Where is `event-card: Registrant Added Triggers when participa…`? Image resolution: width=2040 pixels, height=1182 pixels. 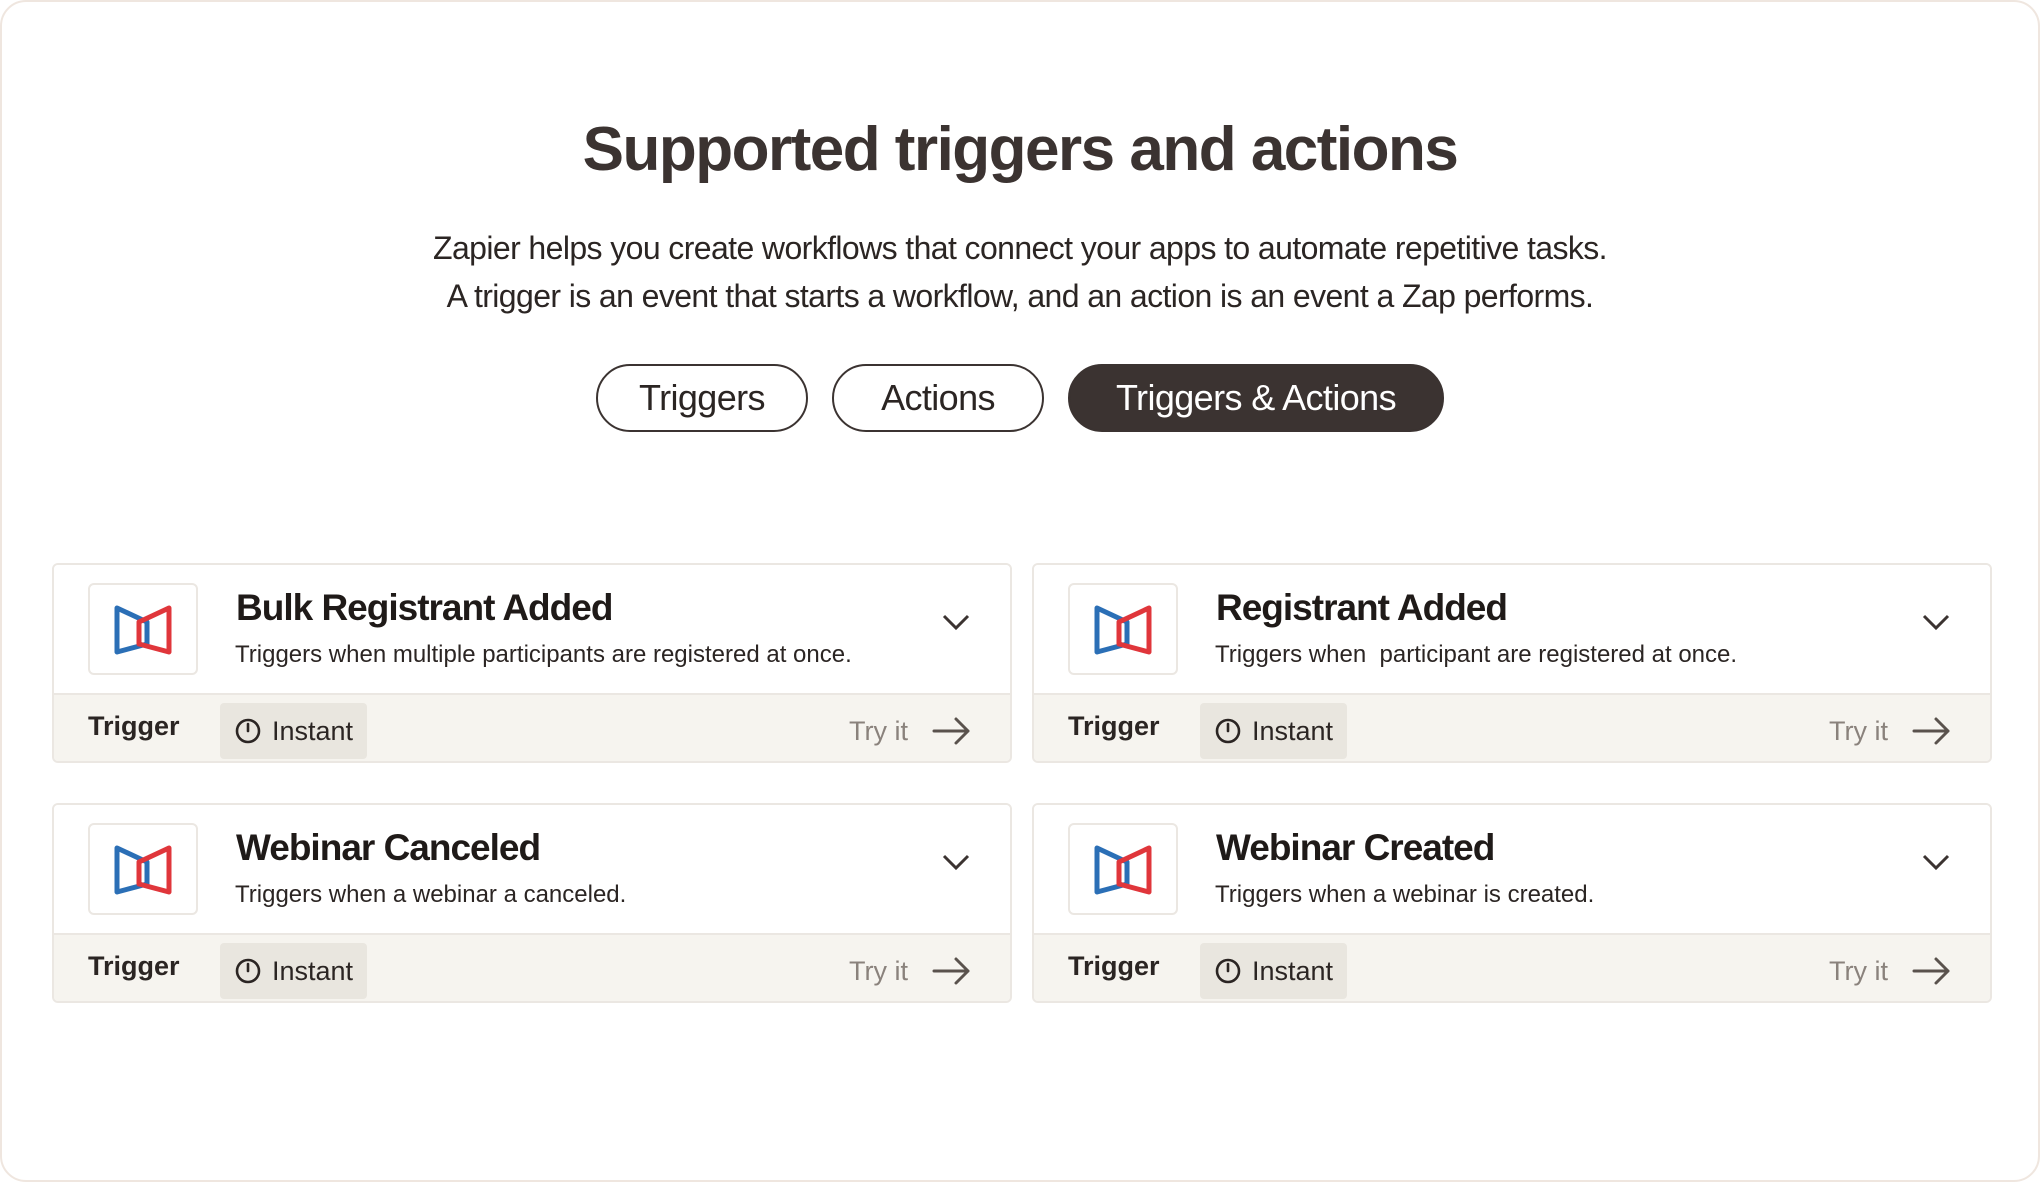
event-card: Registrant Added Triggers when participa… is located at coordinates (1512, 663).